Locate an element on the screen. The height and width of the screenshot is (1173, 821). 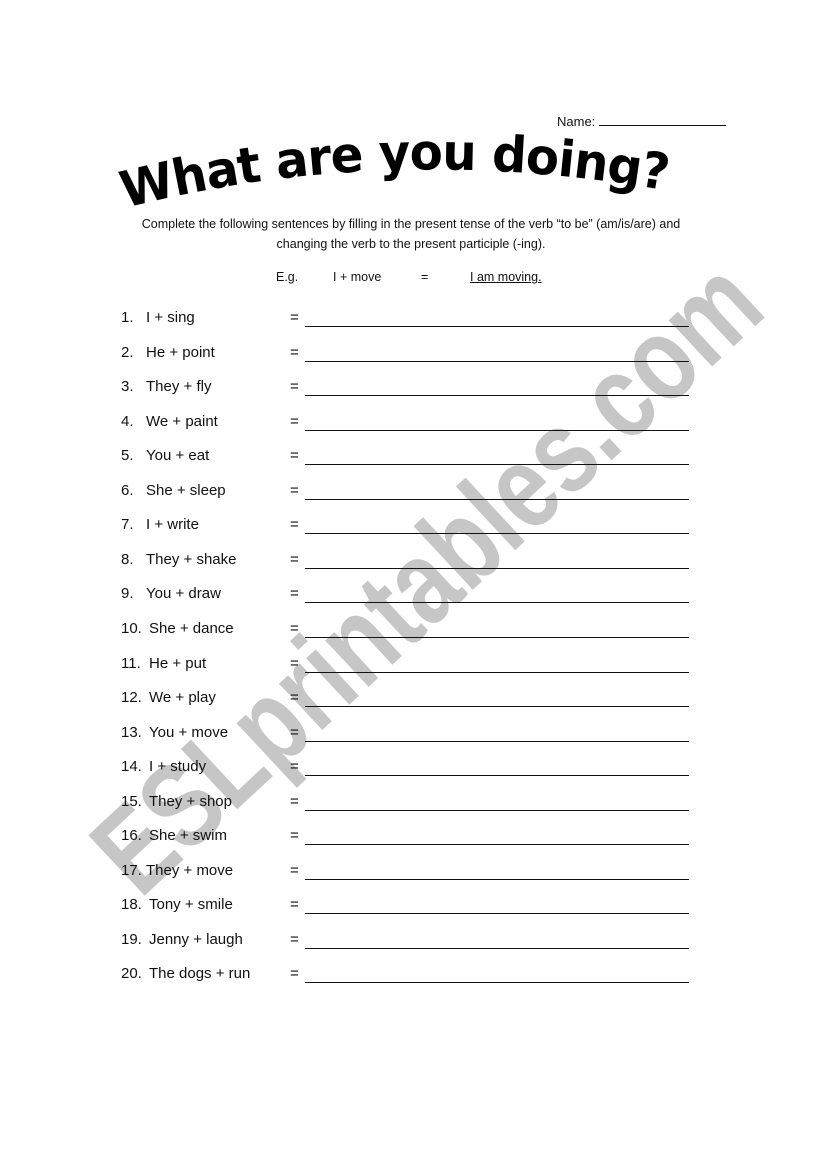
item-prompt: I + write is located at coordinates (172, 524).